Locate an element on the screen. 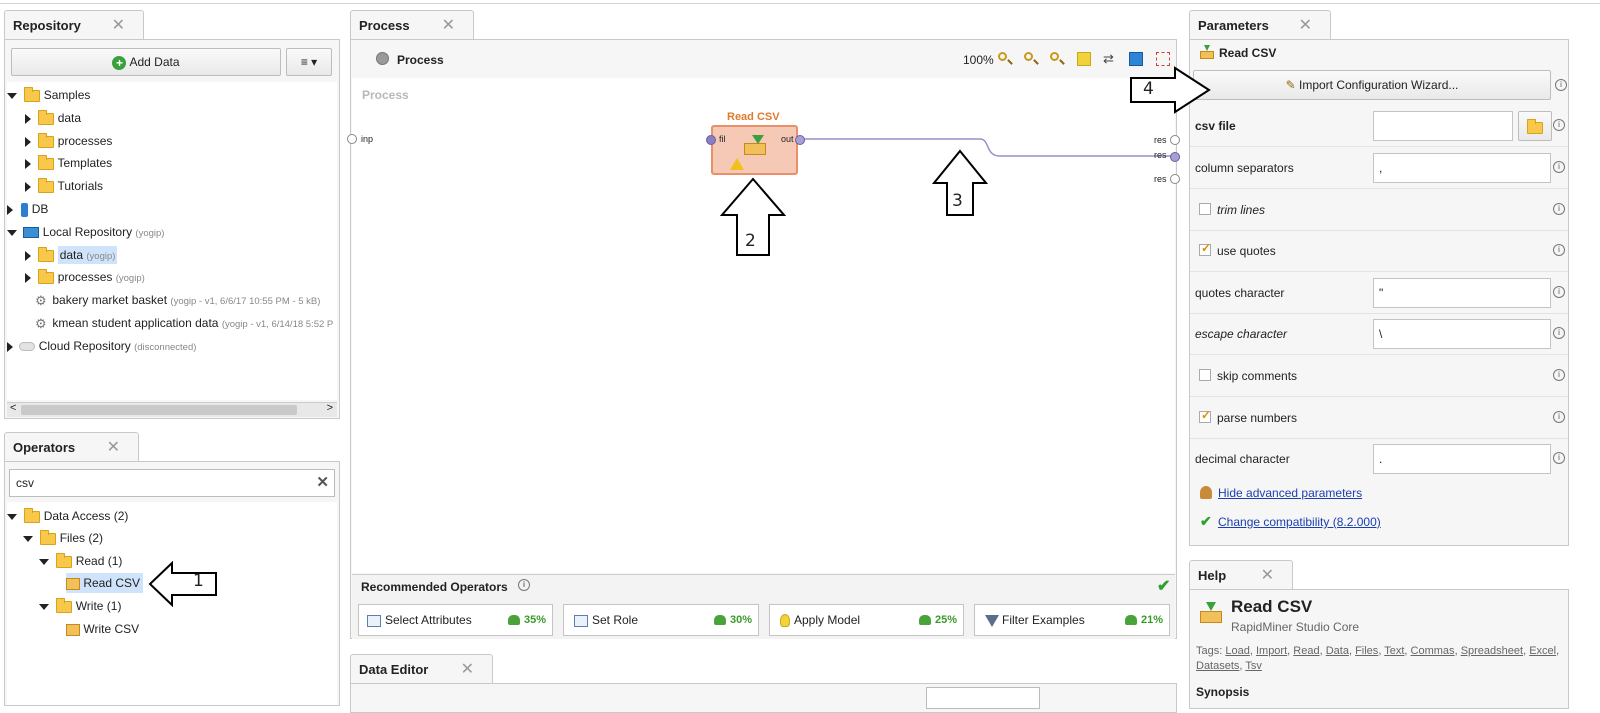  hide-advanced-parameters-link: Hide advanced parameters is located at coordinates (1290, 493).